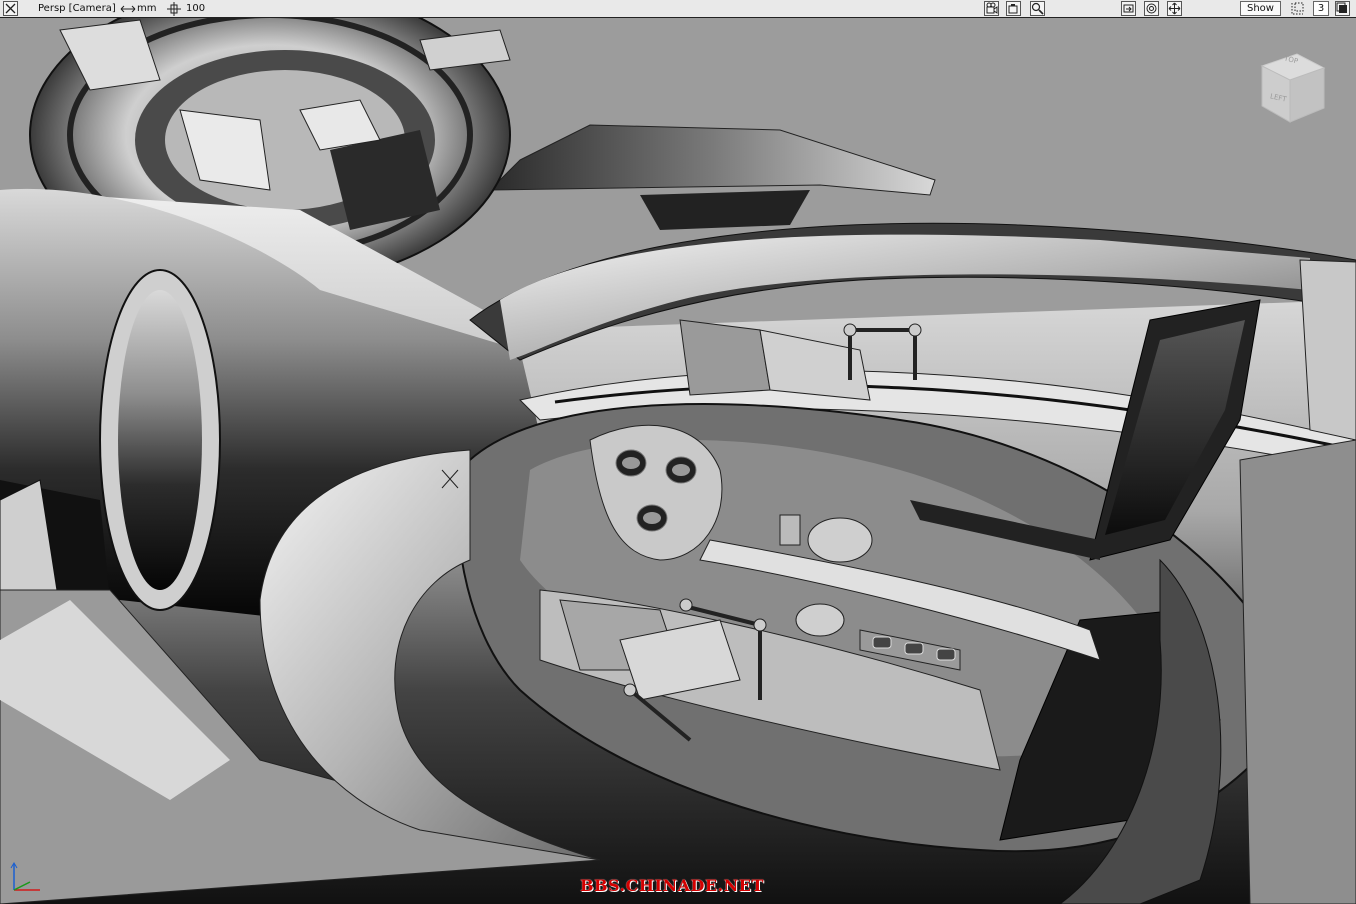  Describe the element at coordinates (128, 8) in the screenshot. I see `horizontal-arrows-icon` at that location.